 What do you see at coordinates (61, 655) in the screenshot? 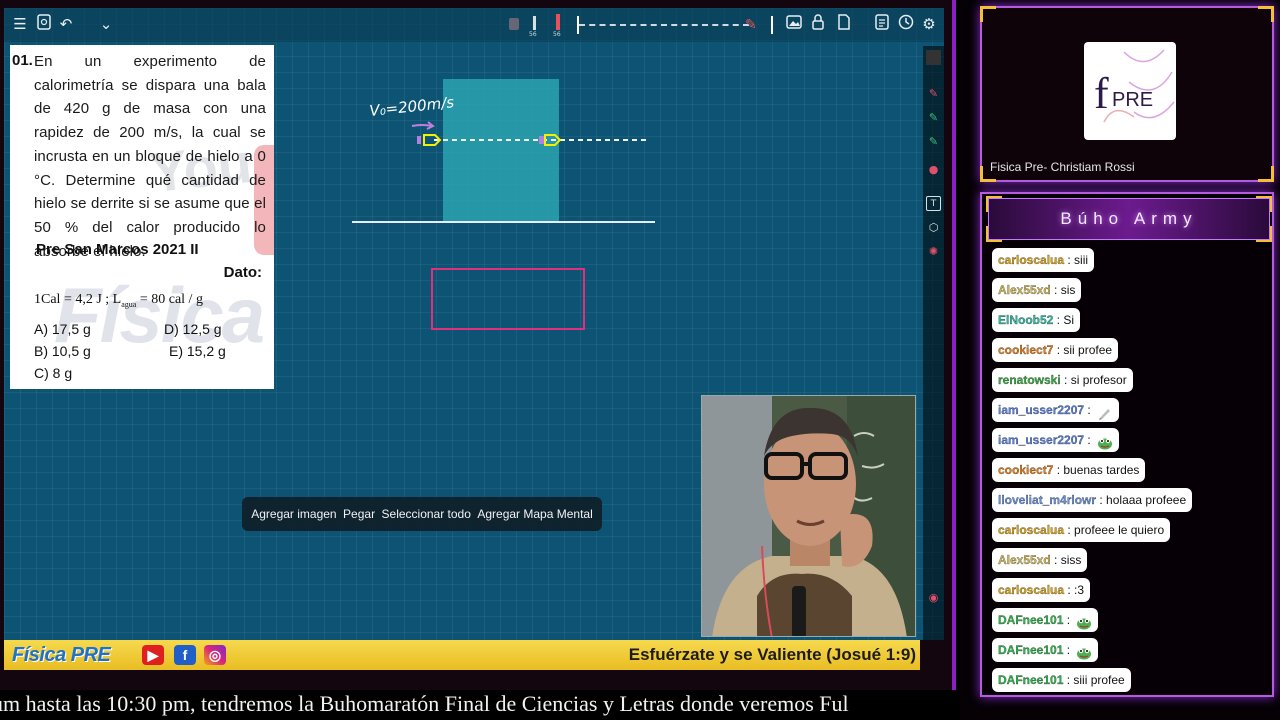
I see `banner-logo: Física PRE` at bounding box center [61, 655].